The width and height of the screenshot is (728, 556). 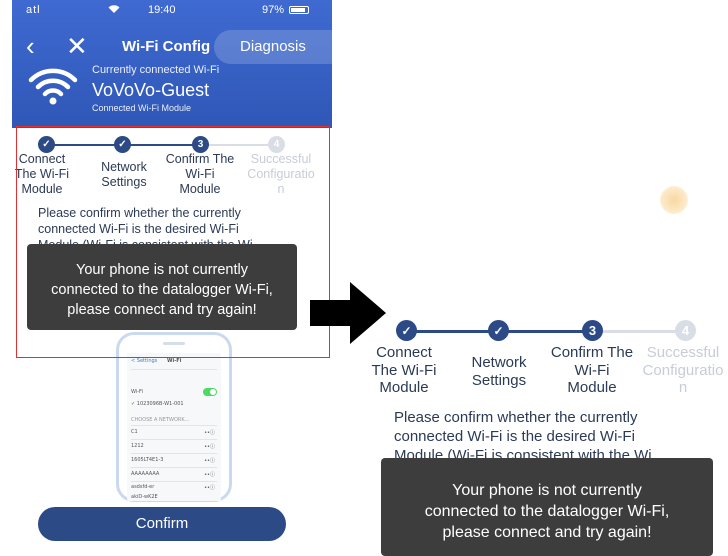 What do you see at coordinates (145, 474) in the screenshot?
I see `network-item: AAAAAAAA` at bounding box center [145, 474].